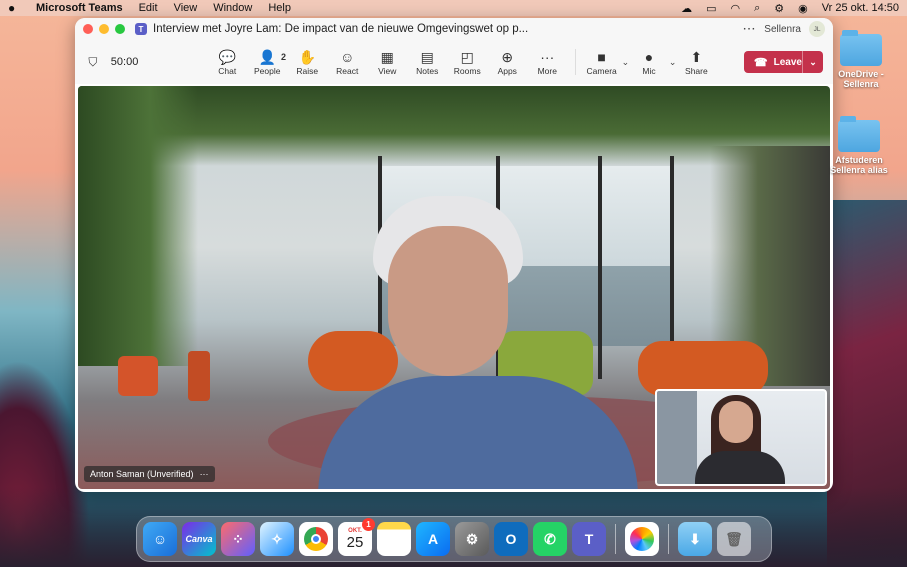  What do you see at coordinates (673, 62) in the screenshot?
I see `mic-options-chevron-icon: ⌄` at bounding box center [673, 62].